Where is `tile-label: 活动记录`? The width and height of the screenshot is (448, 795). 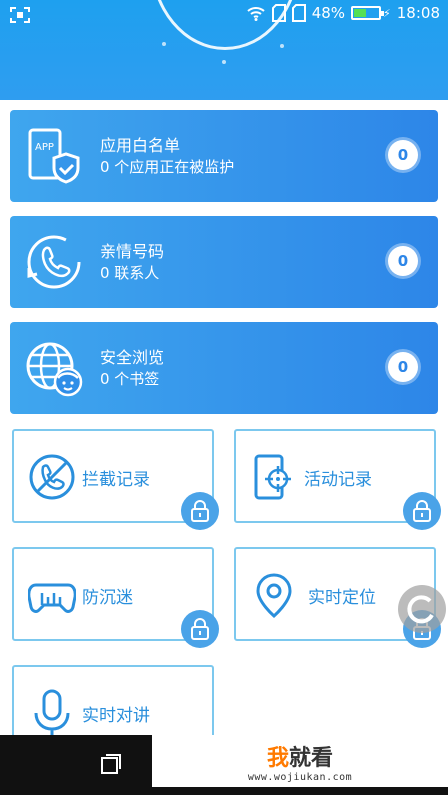 tile-label: 活动记录 is located at coordinates (338, 480).